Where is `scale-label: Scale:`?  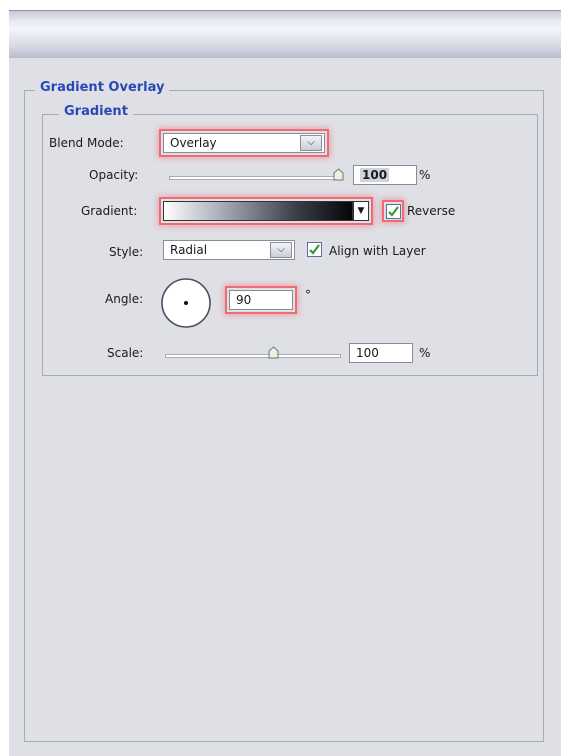
scale-label: Scale: is located at coordinates (125, 353).